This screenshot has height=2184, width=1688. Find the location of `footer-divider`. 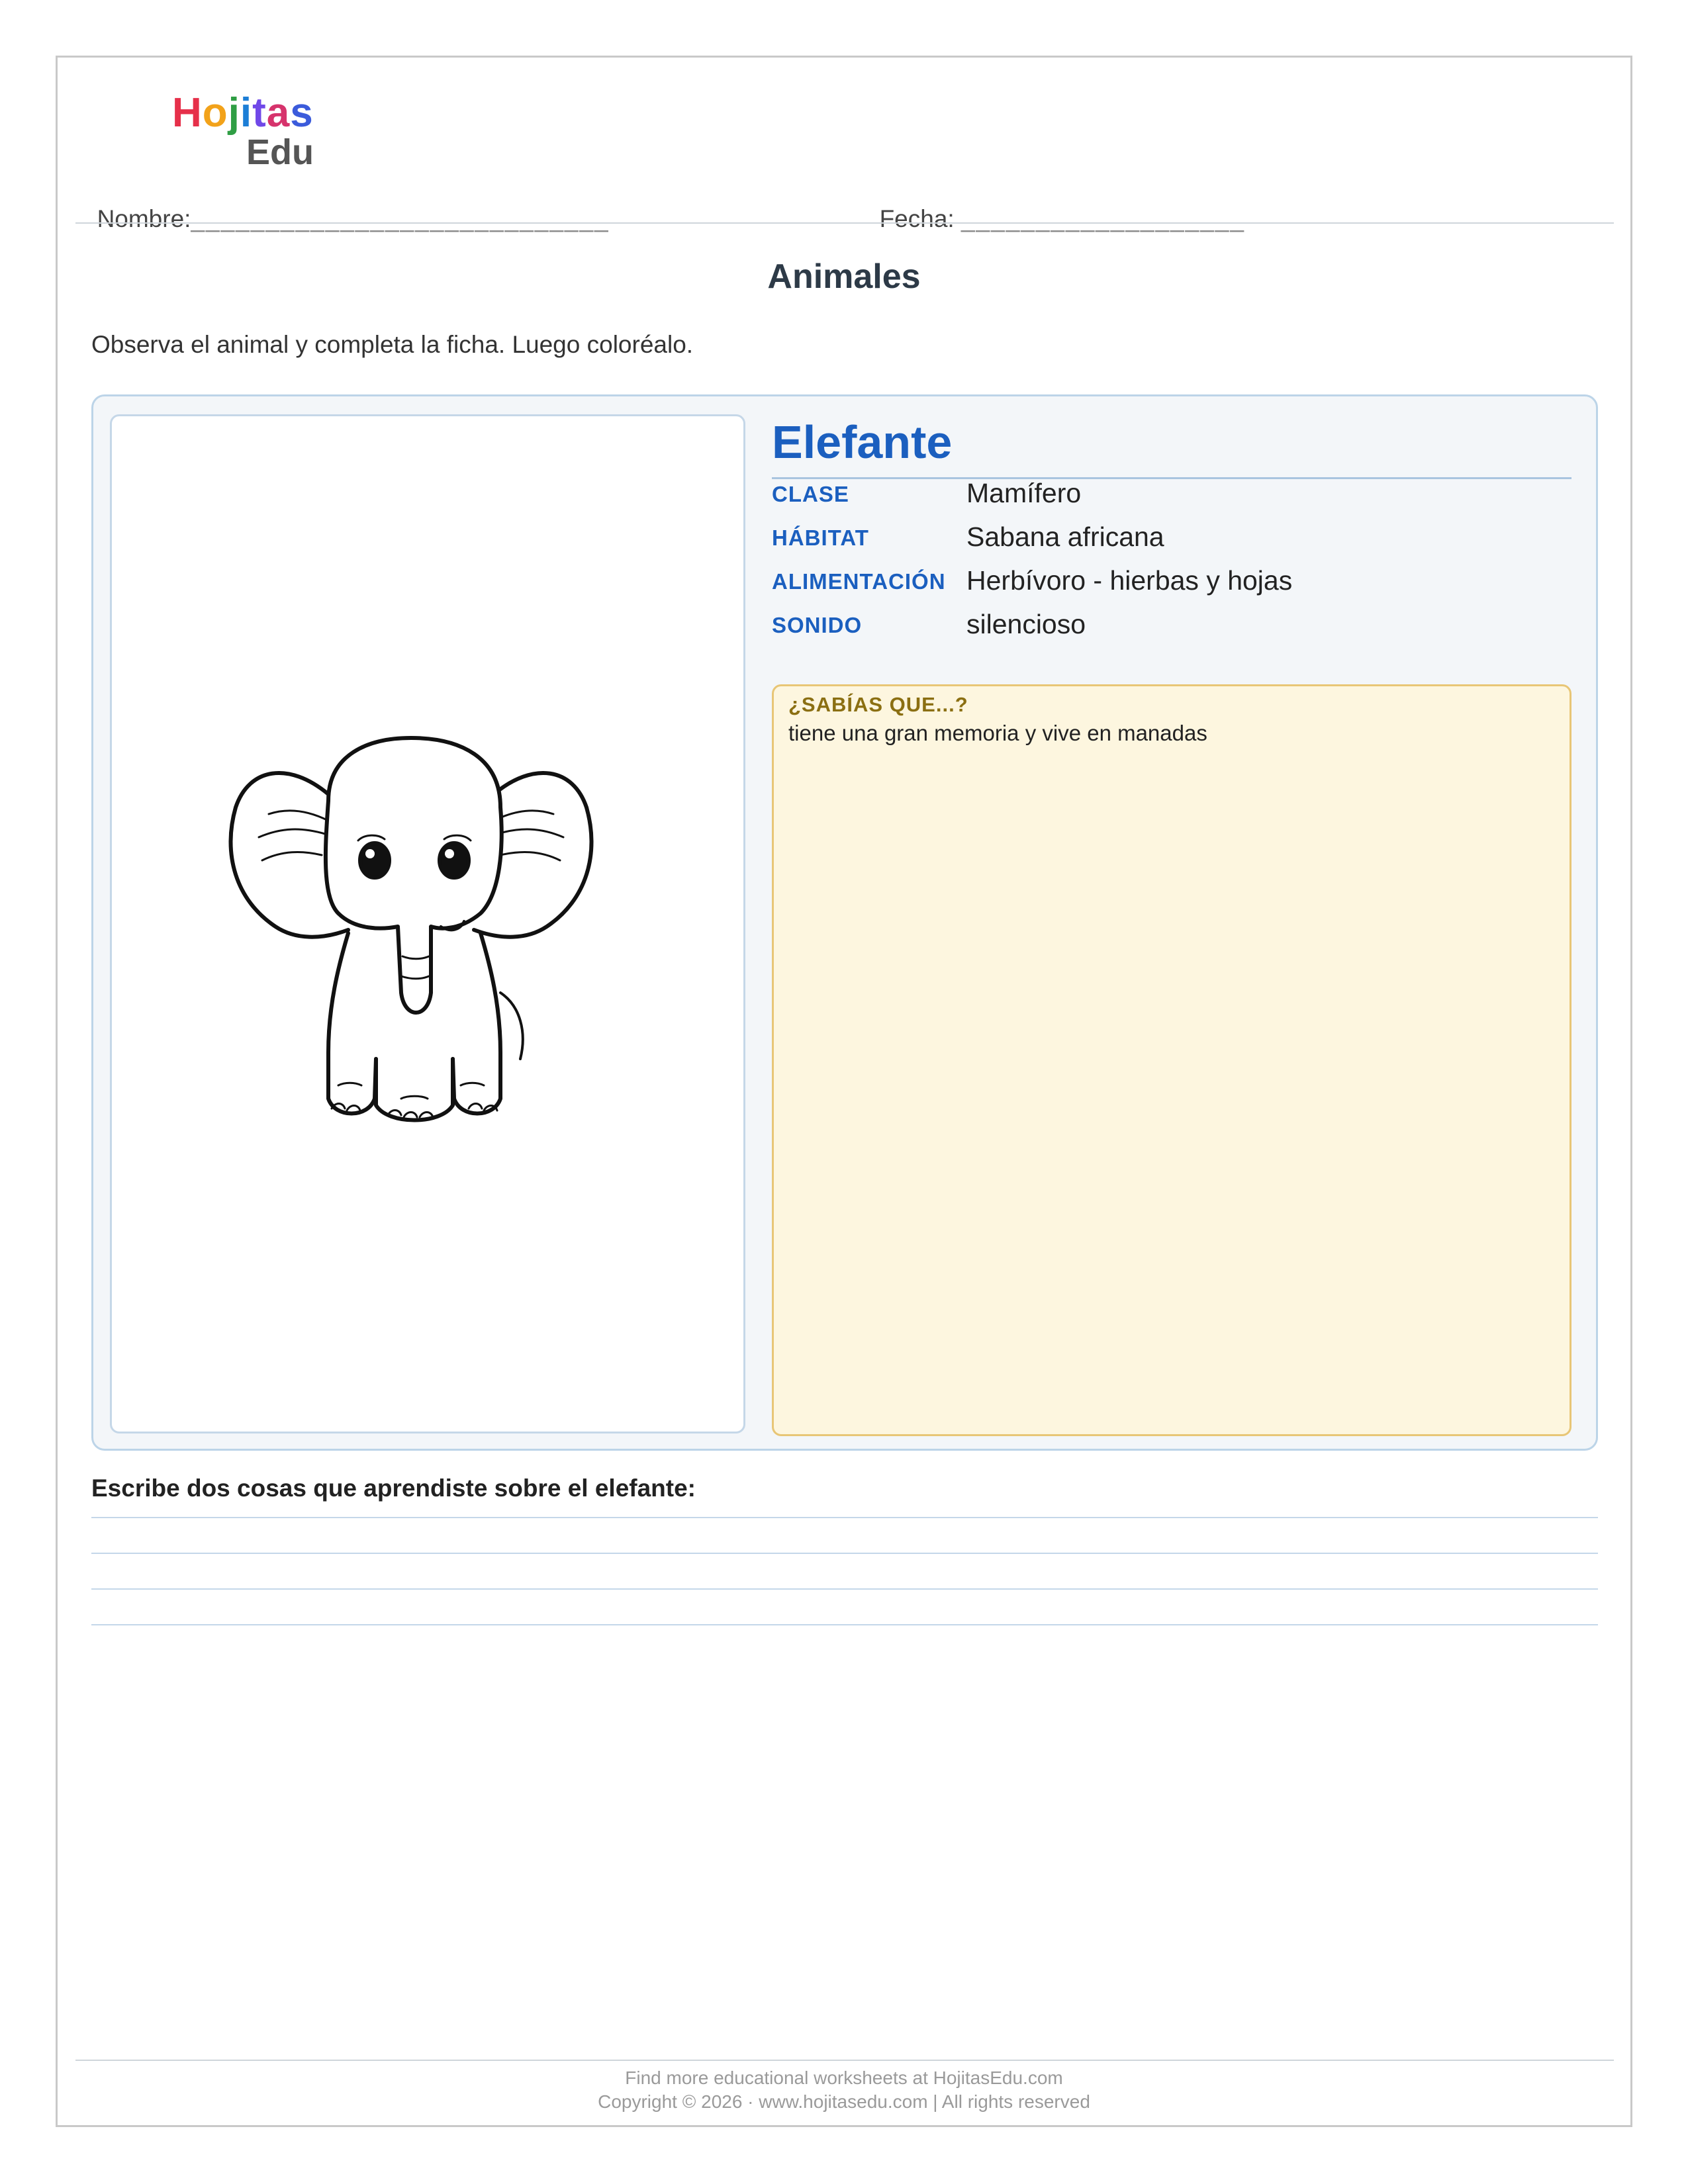

footer-divider is located at coordinates (844, 2060).